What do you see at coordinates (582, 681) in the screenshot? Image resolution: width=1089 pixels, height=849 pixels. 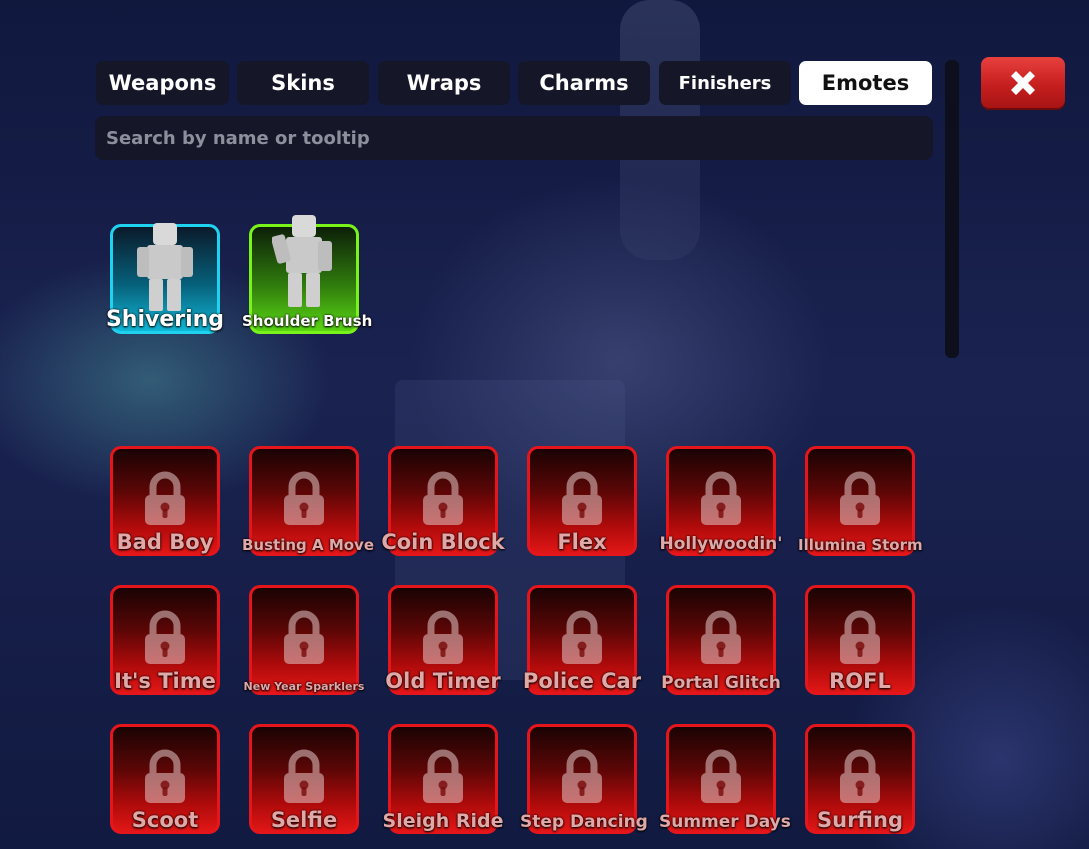 I see `emote-name: Police Car` at bounding box center [582, 681].